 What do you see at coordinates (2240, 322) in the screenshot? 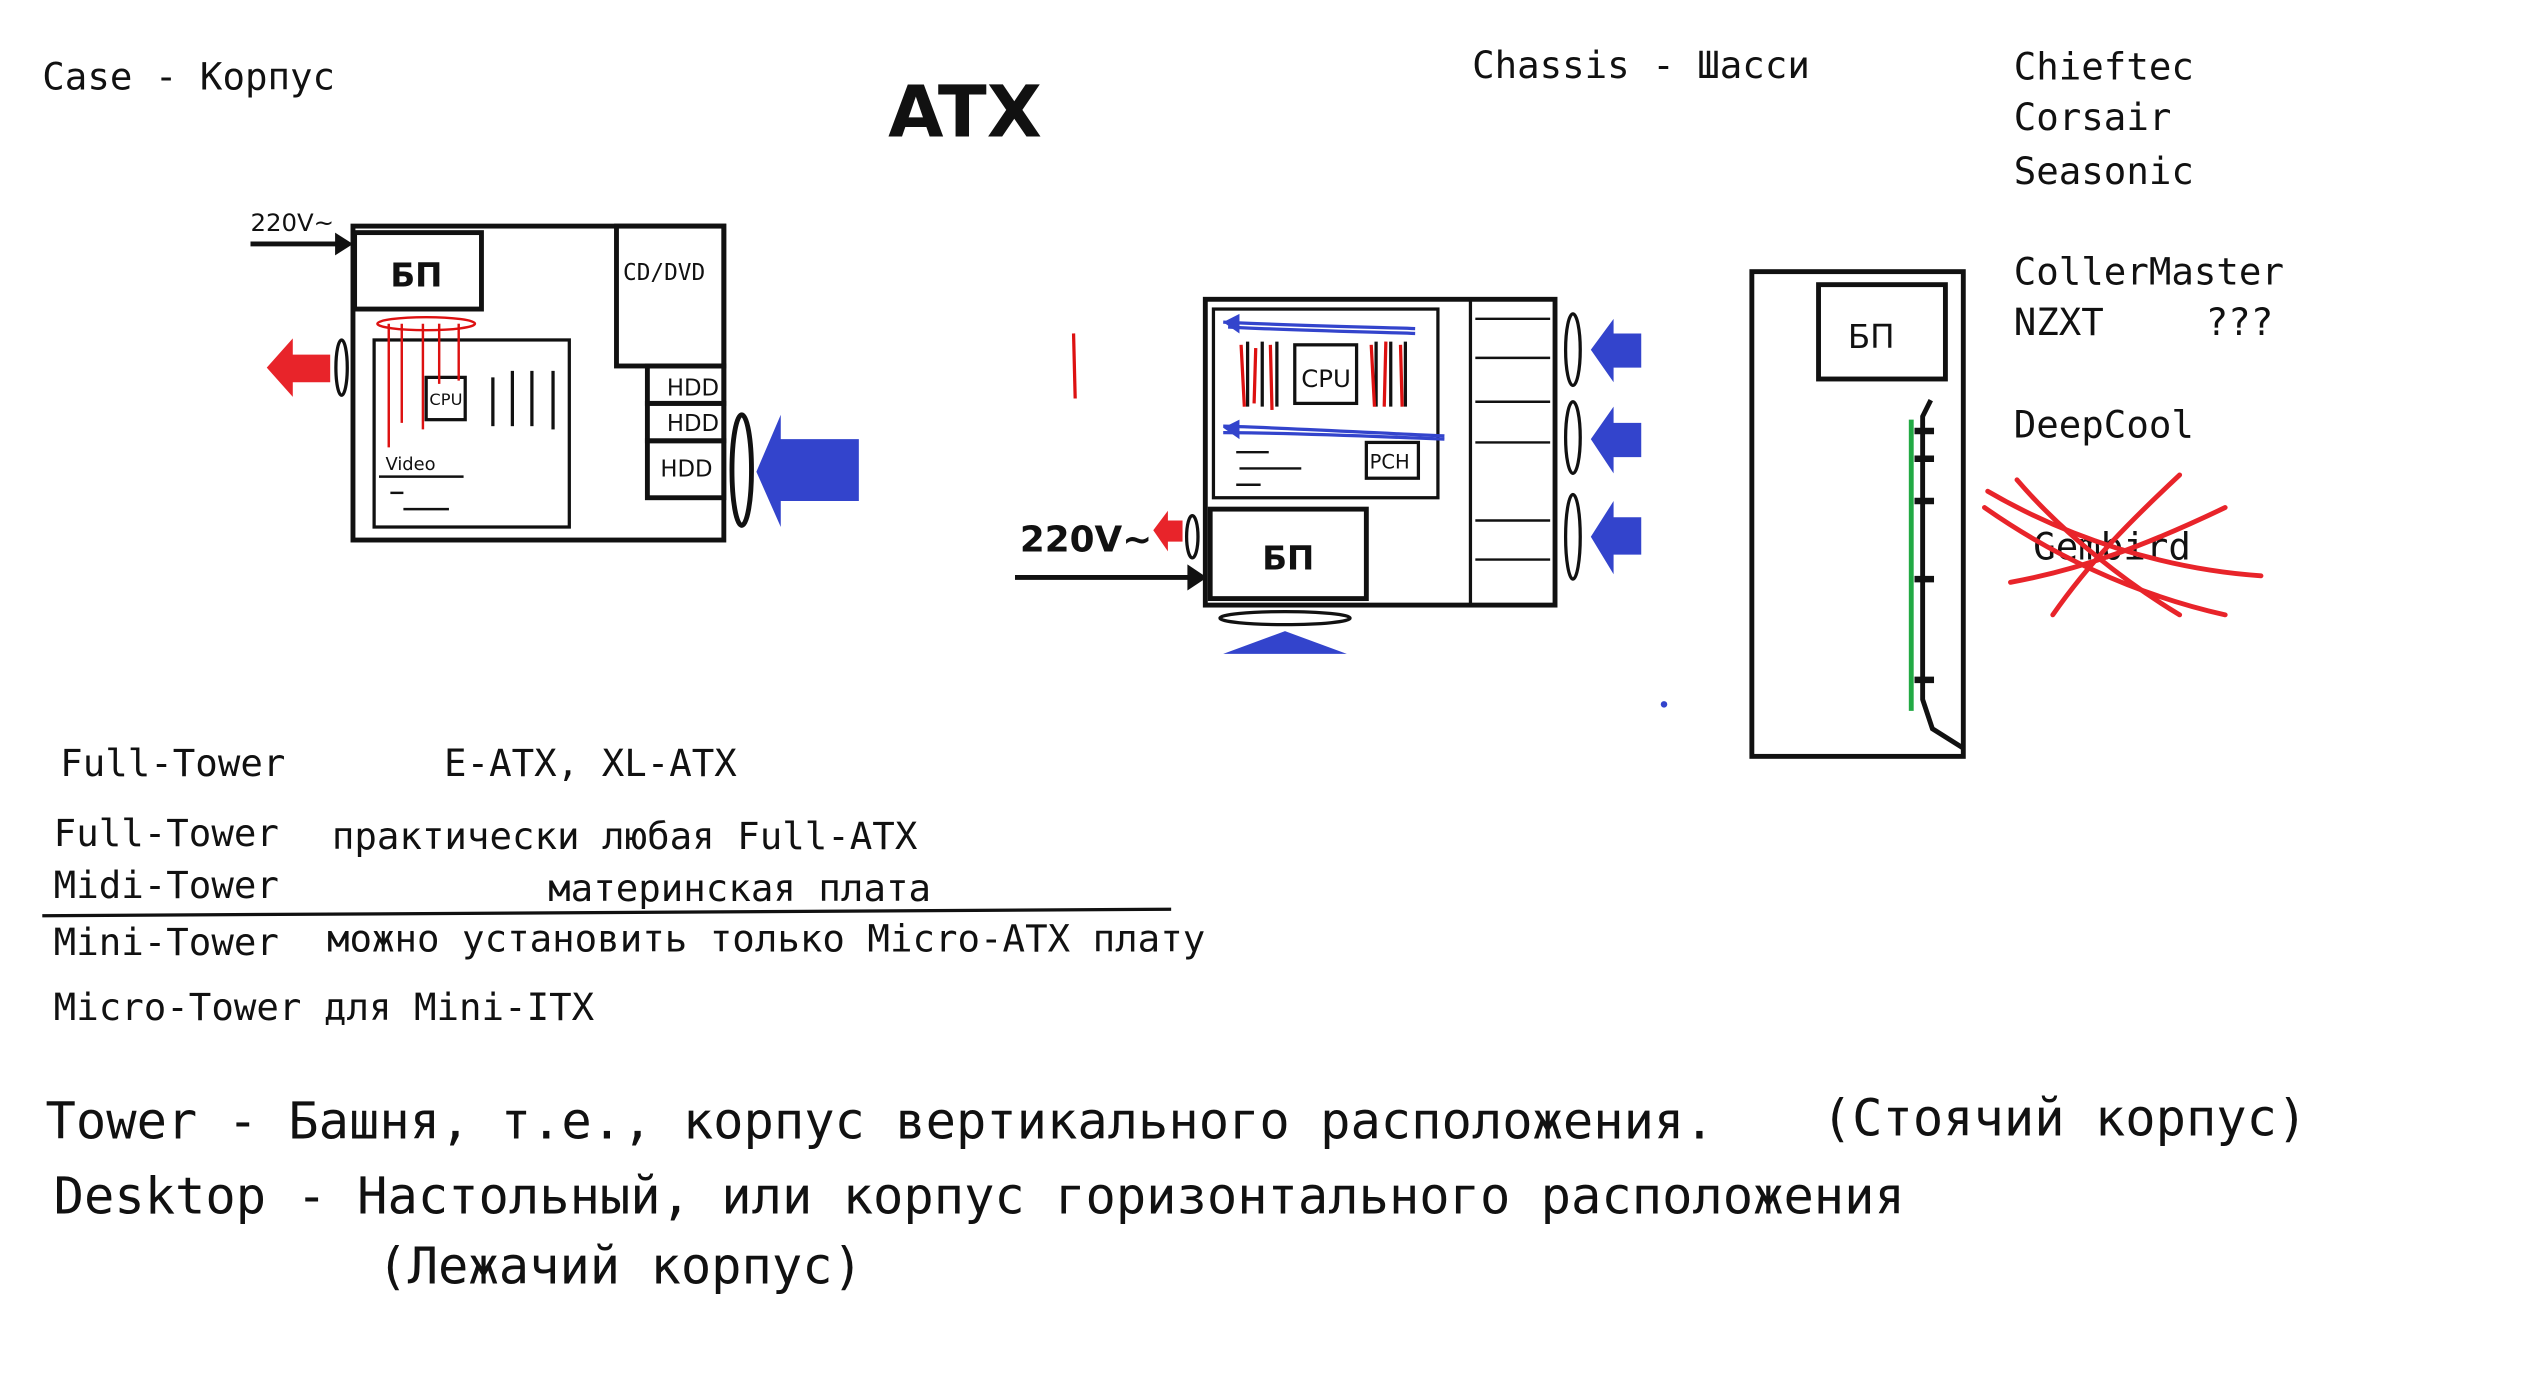
I see `brand-question: ???` at bounding box center [2240, 322].